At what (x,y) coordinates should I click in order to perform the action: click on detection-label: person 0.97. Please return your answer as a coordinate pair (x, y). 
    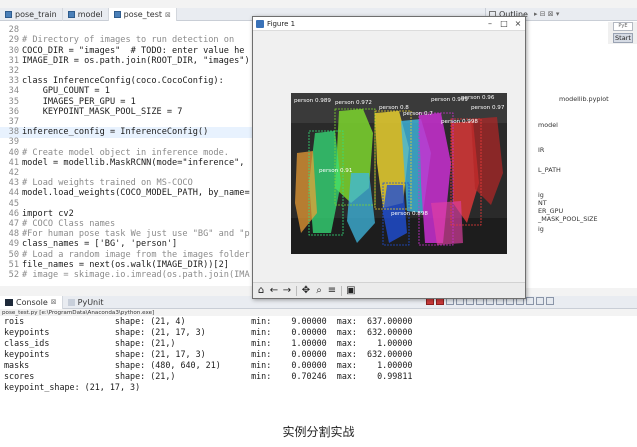
    Looking at the image, I should click on (488, 108).